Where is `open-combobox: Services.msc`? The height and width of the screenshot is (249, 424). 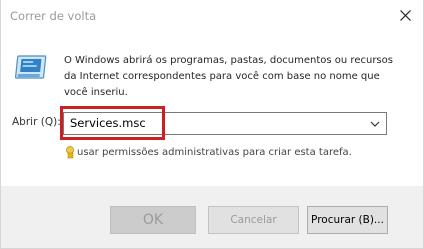 open-combobox: Services.msc is located at coordinates (225, 123).